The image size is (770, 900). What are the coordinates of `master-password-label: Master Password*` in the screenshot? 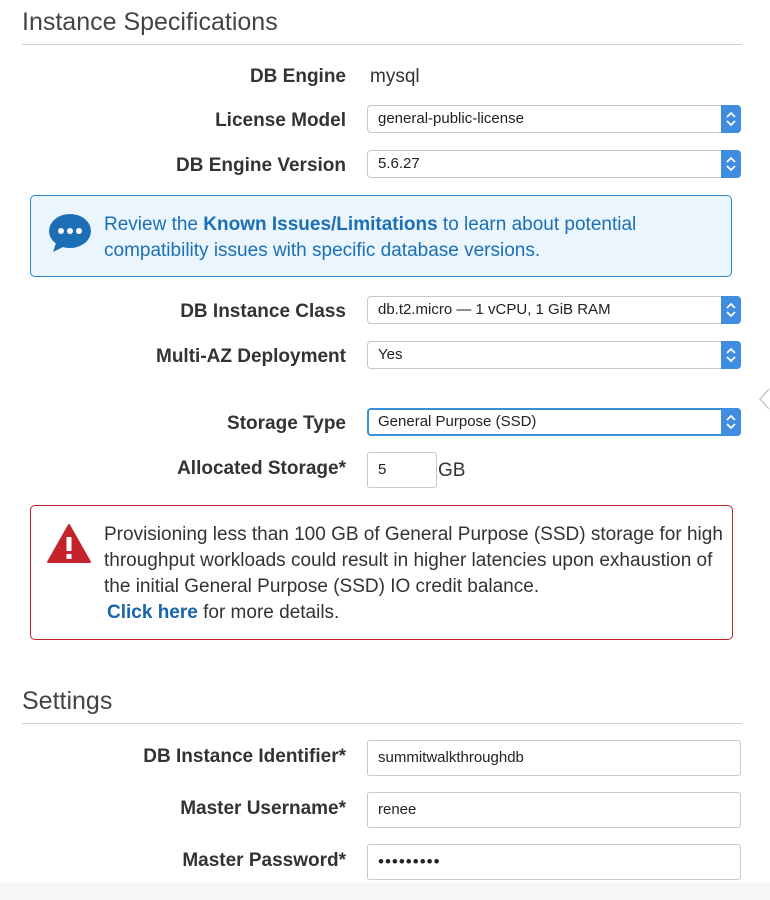 It's located at (264, 860).